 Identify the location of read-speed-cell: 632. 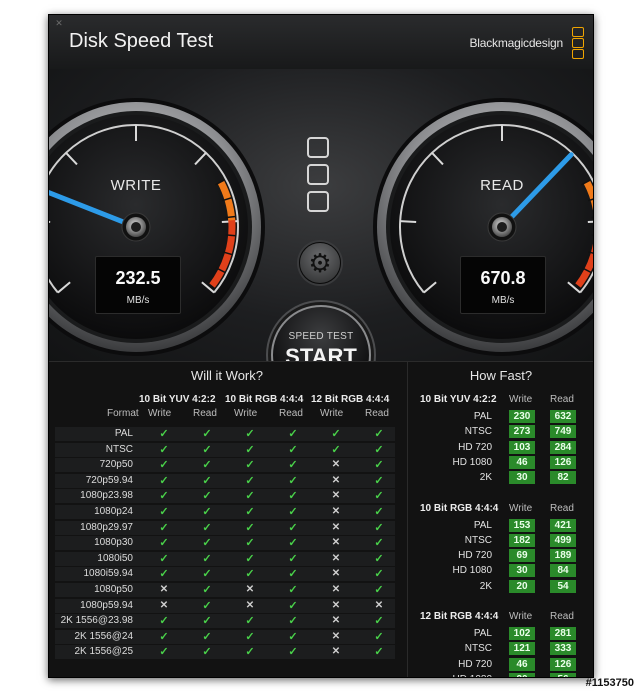
(563, 416).